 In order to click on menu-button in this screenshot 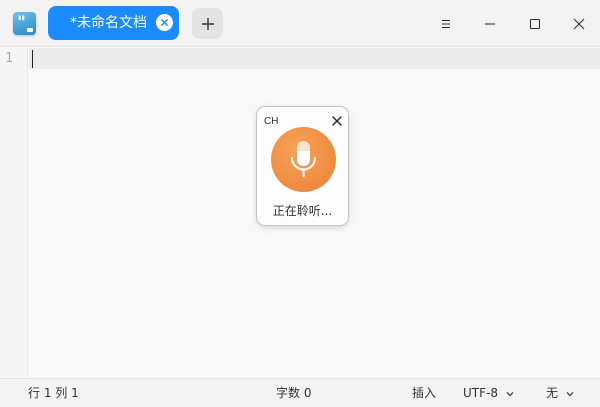, I will do `click(446, 24)`.